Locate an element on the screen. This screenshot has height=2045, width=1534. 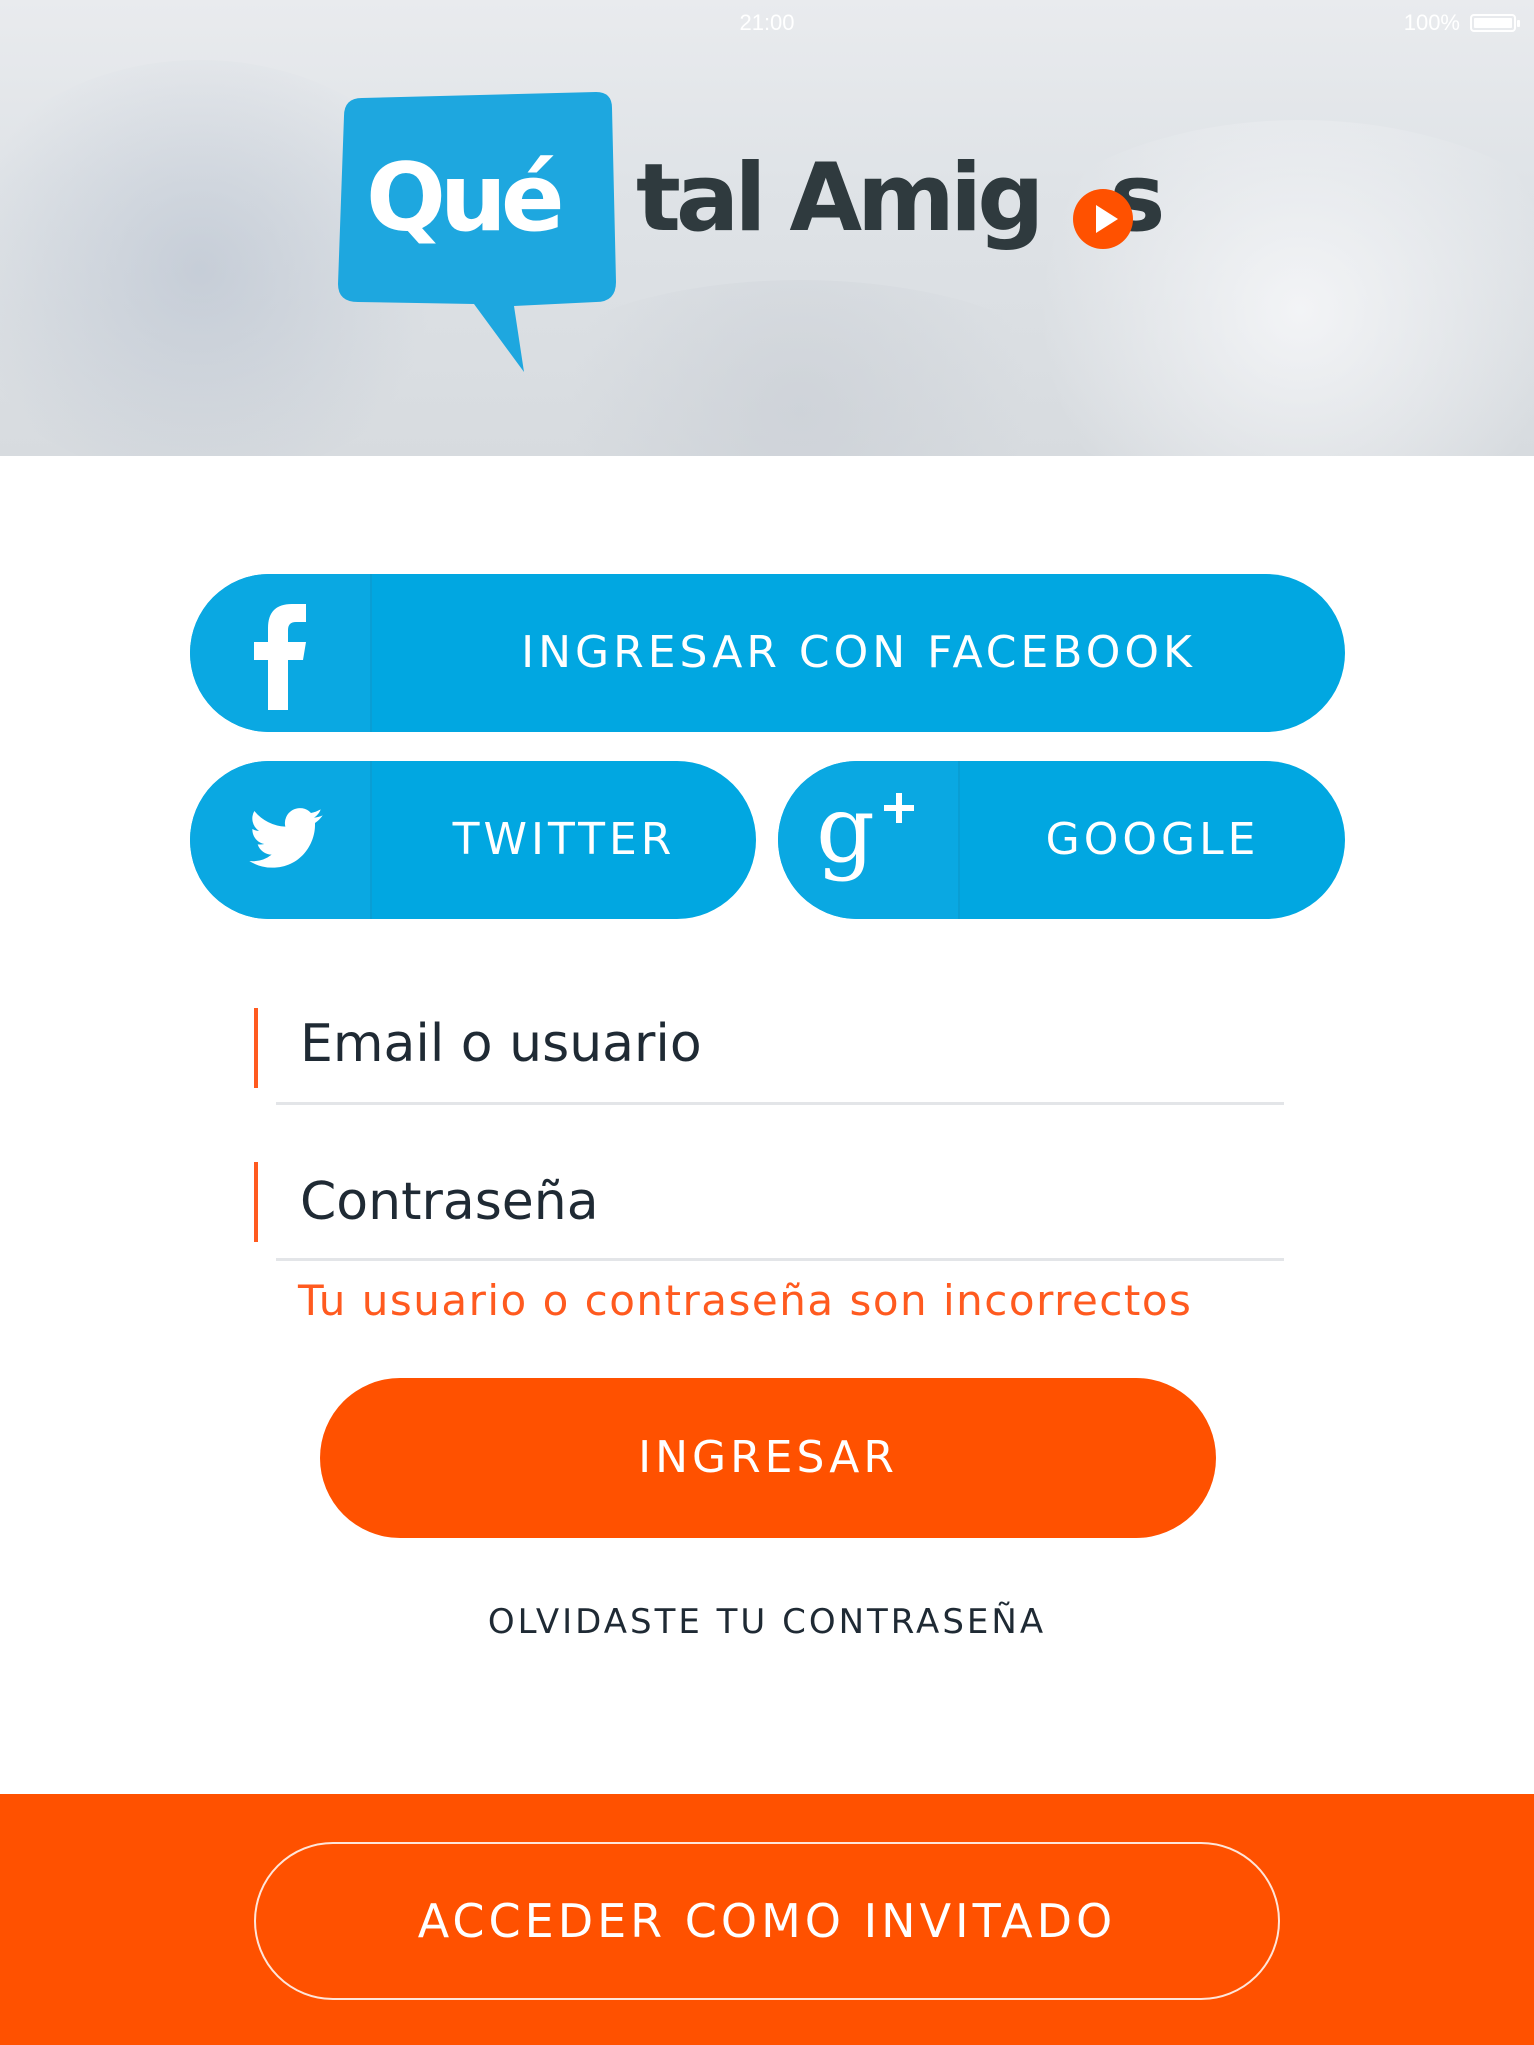
facebook-button-label: INGRESAR CON FACEBOOK is located at coordinates (858, 652).